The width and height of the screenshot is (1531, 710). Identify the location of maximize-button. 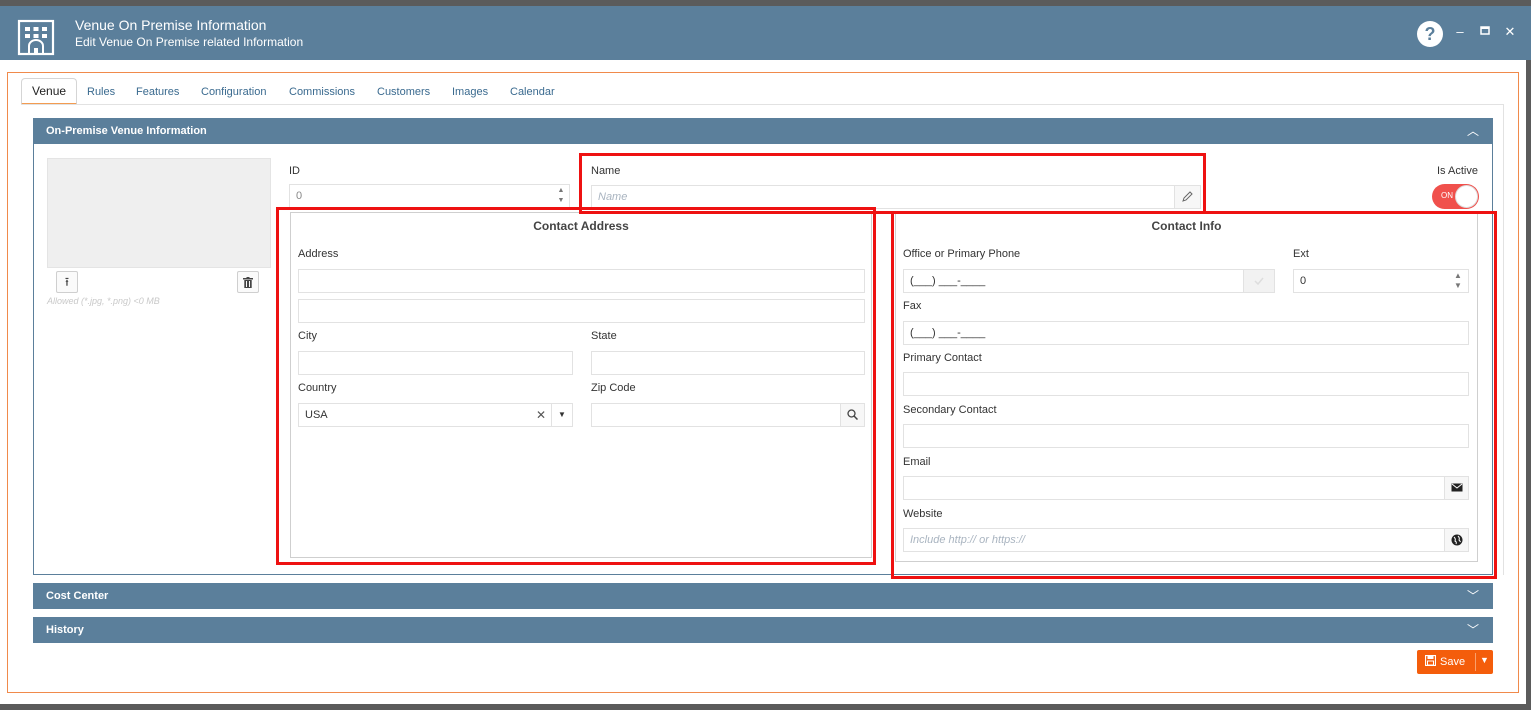
(1485, 31).